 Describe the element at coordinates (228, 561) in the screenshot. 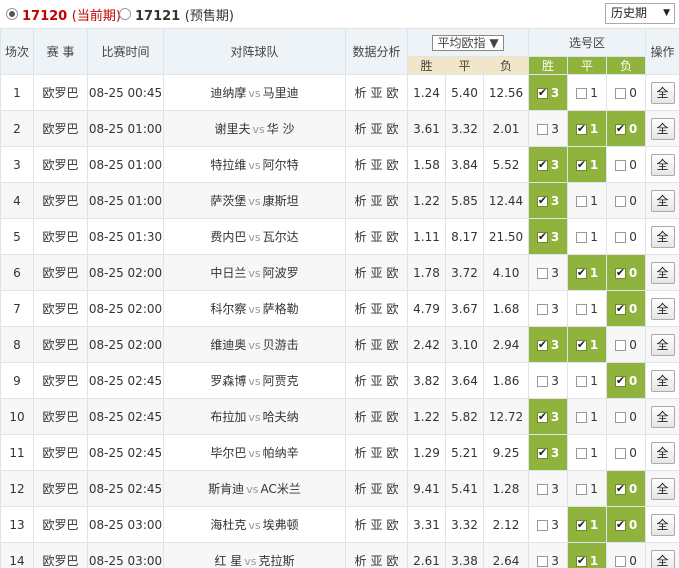

I see `home-team: 红 星` at that location.